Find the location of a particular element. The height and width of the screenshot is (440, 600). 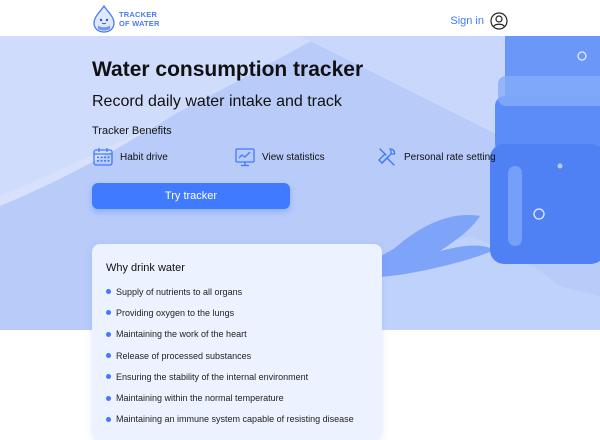

top-header: TRACKER OF WATER Sign in is located at coordinates (300, 18).